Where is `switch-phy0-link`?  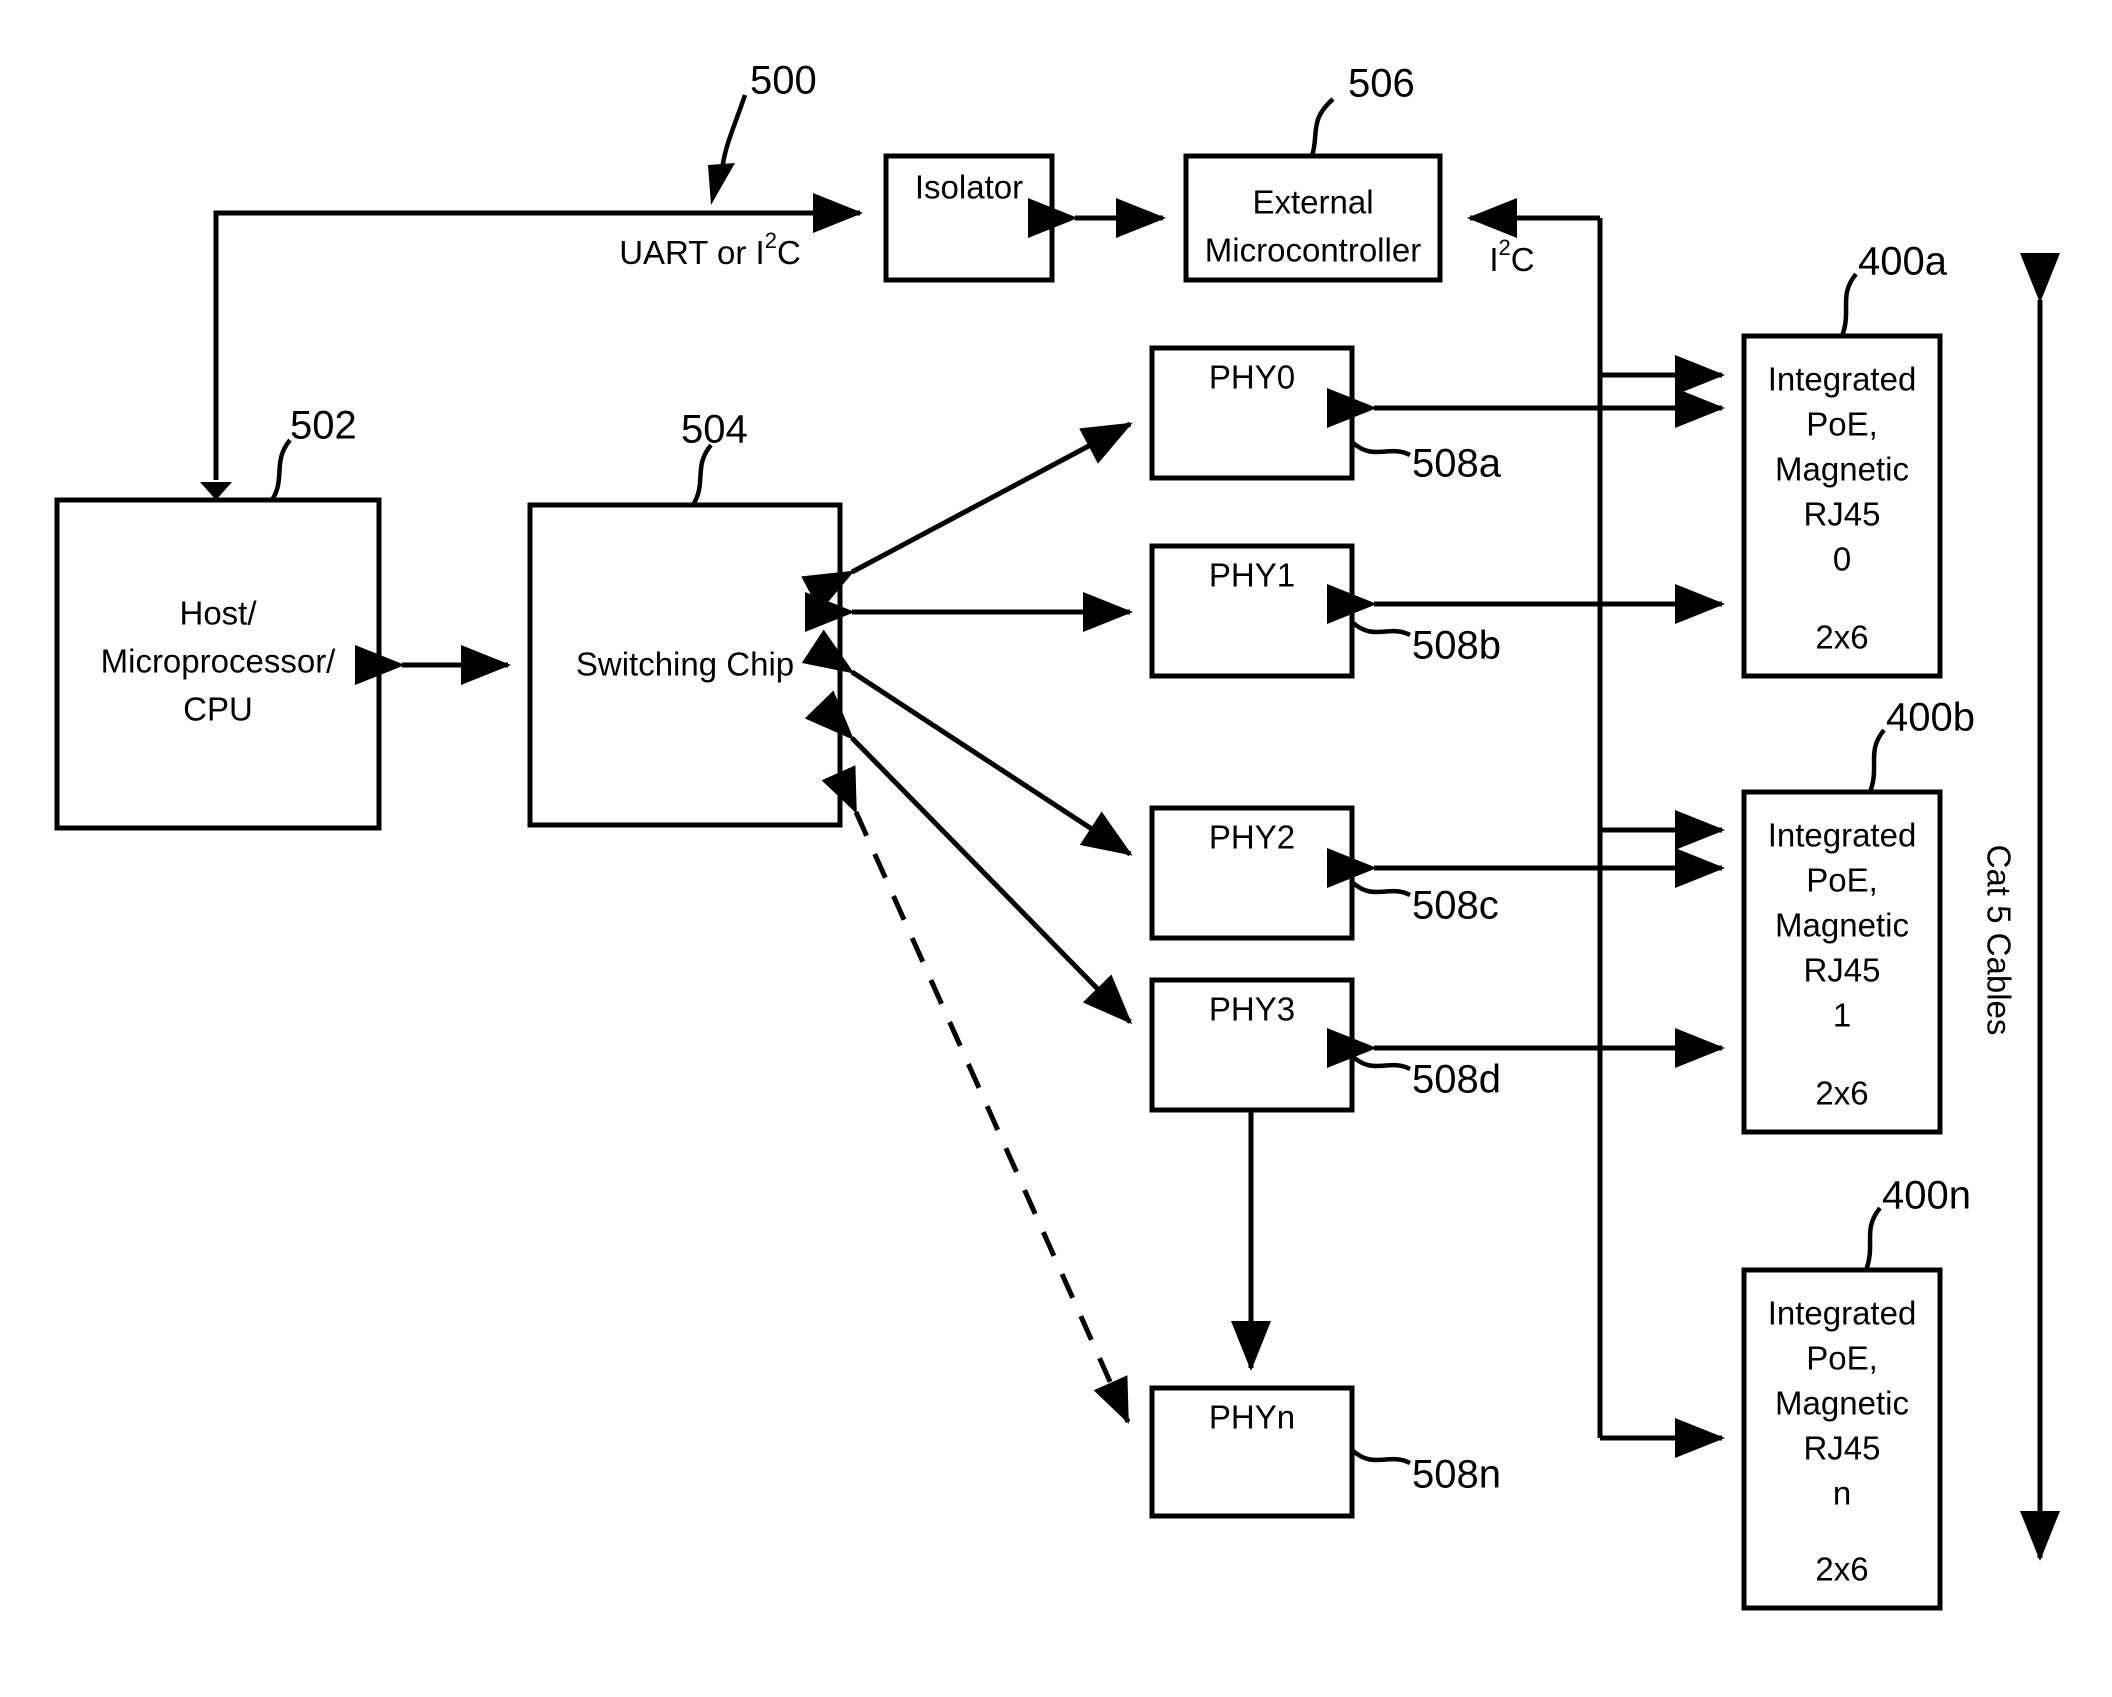
switch-phy0-link is located at coordinates (967, 516).